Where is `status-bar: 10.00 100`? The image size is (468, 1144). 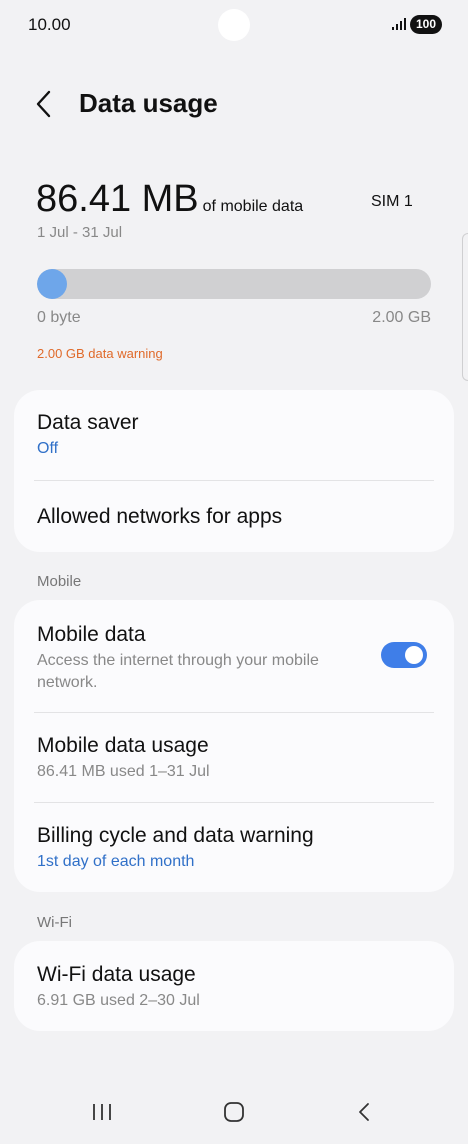
status-bar: 10.00 100 is located at coordinates (234, 25).